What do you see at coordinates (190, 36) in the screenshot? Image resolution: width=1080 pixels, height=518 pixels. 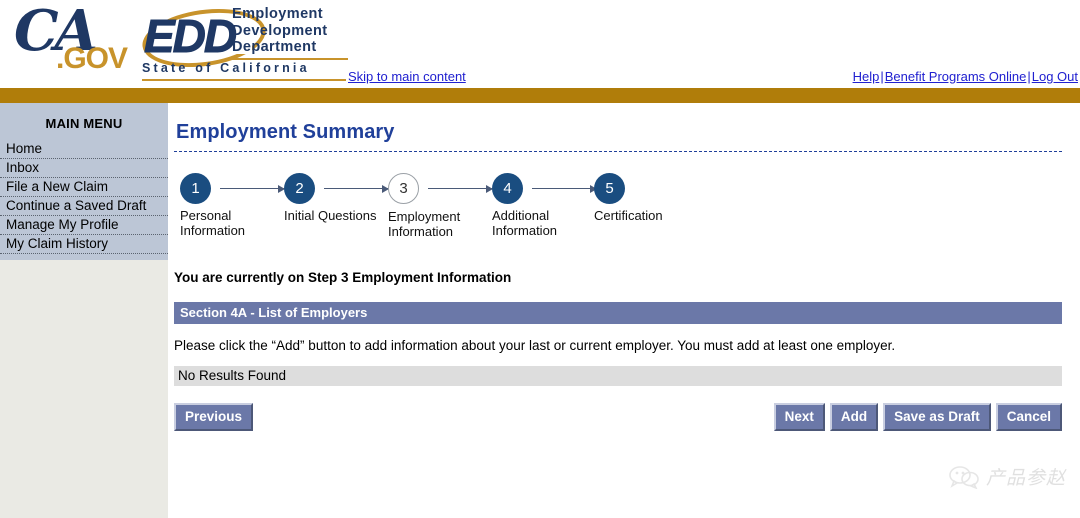 I see `edd-acronym-text: EDD` at bounding box center [190, 36].